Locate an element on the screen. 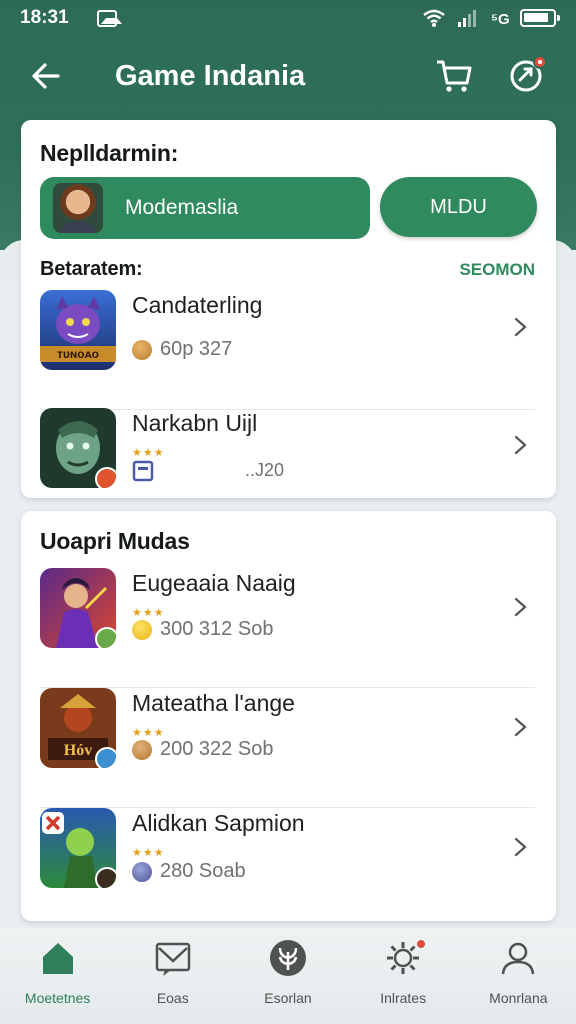 The width and height of the screenshot is (576, 1024). list-item: Alidkan Sapmion ★★★ 280 Soab is located at coordinates (287, 864).